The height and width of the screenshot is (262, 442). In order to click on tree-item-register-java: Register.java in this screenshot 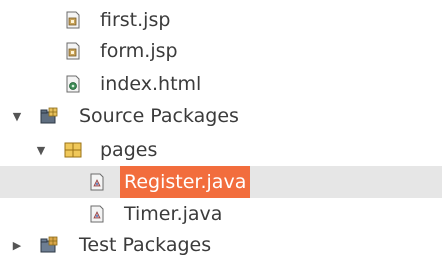, I will do `click(221, 182)`.